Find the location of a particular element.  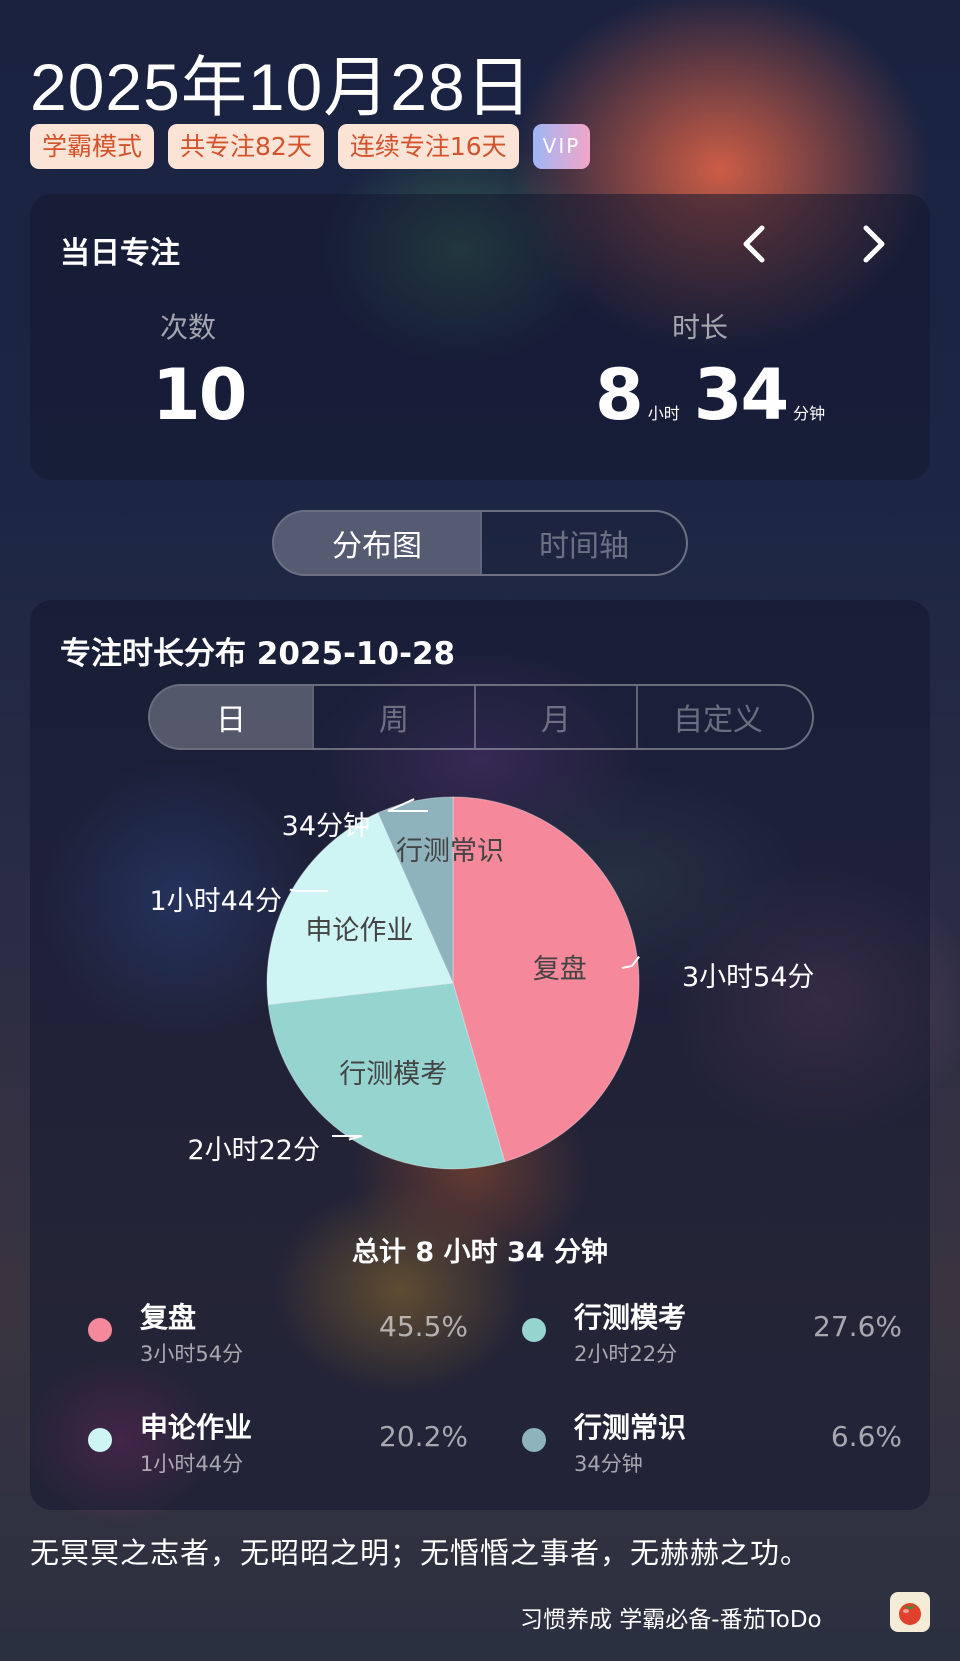

legend-name: 申论作业 is located at coordinates (196, 1427).